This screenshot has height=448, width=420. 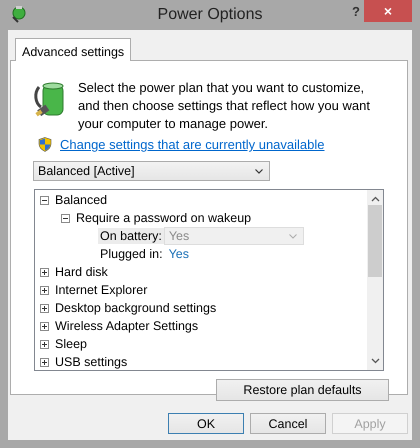 What do you see at coordinates (101, 290) in the screenshot?
I see `tree-item: Internet Explorer` at bounding box center [101, 290].